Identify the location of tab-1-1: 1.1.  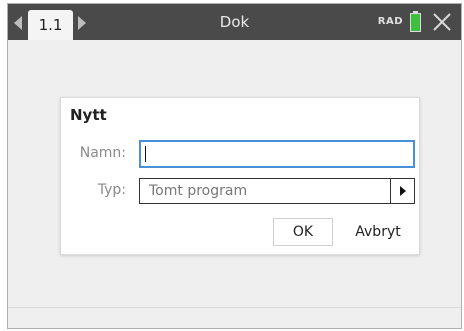
(50, 25).